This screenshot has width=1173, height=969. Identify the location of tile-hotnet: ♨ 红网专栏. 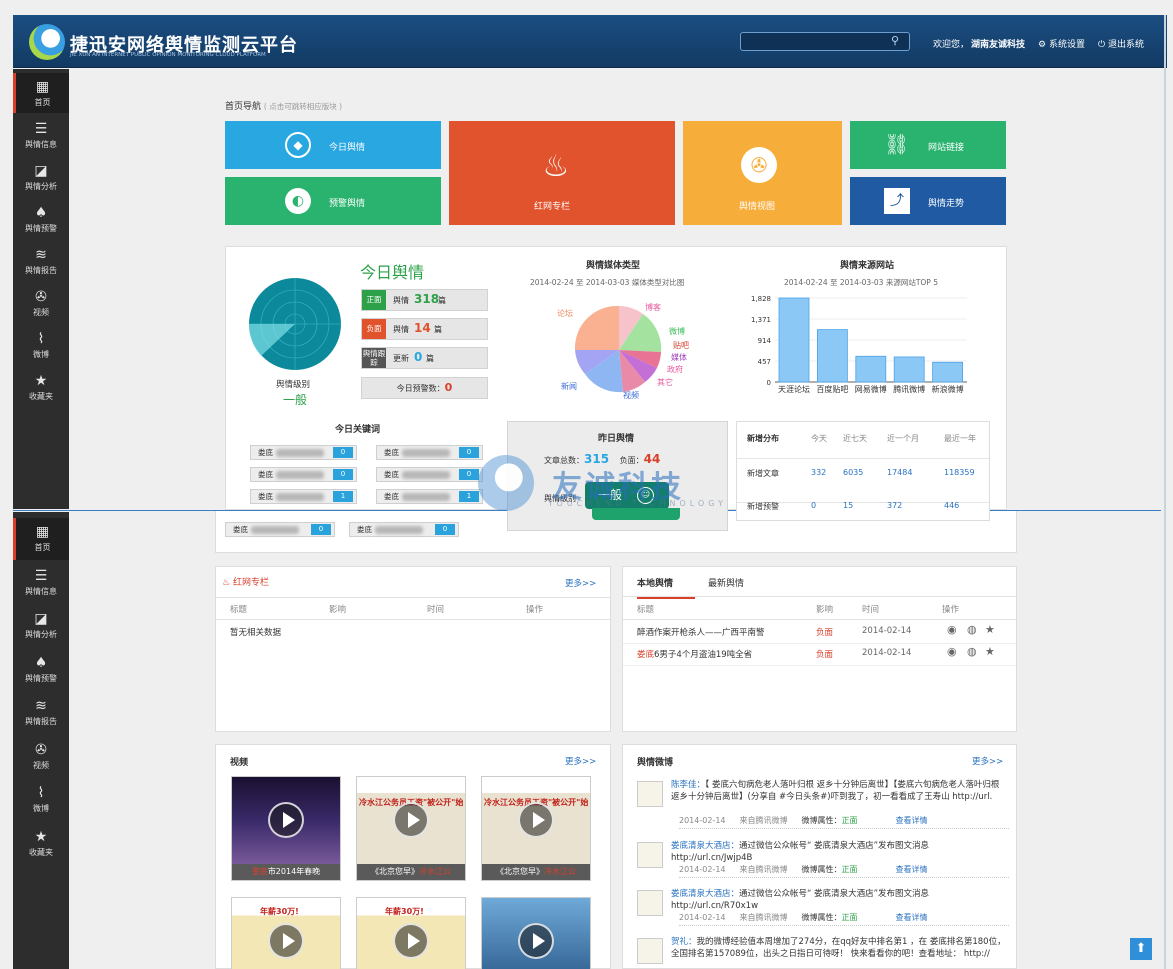
(562, 173).